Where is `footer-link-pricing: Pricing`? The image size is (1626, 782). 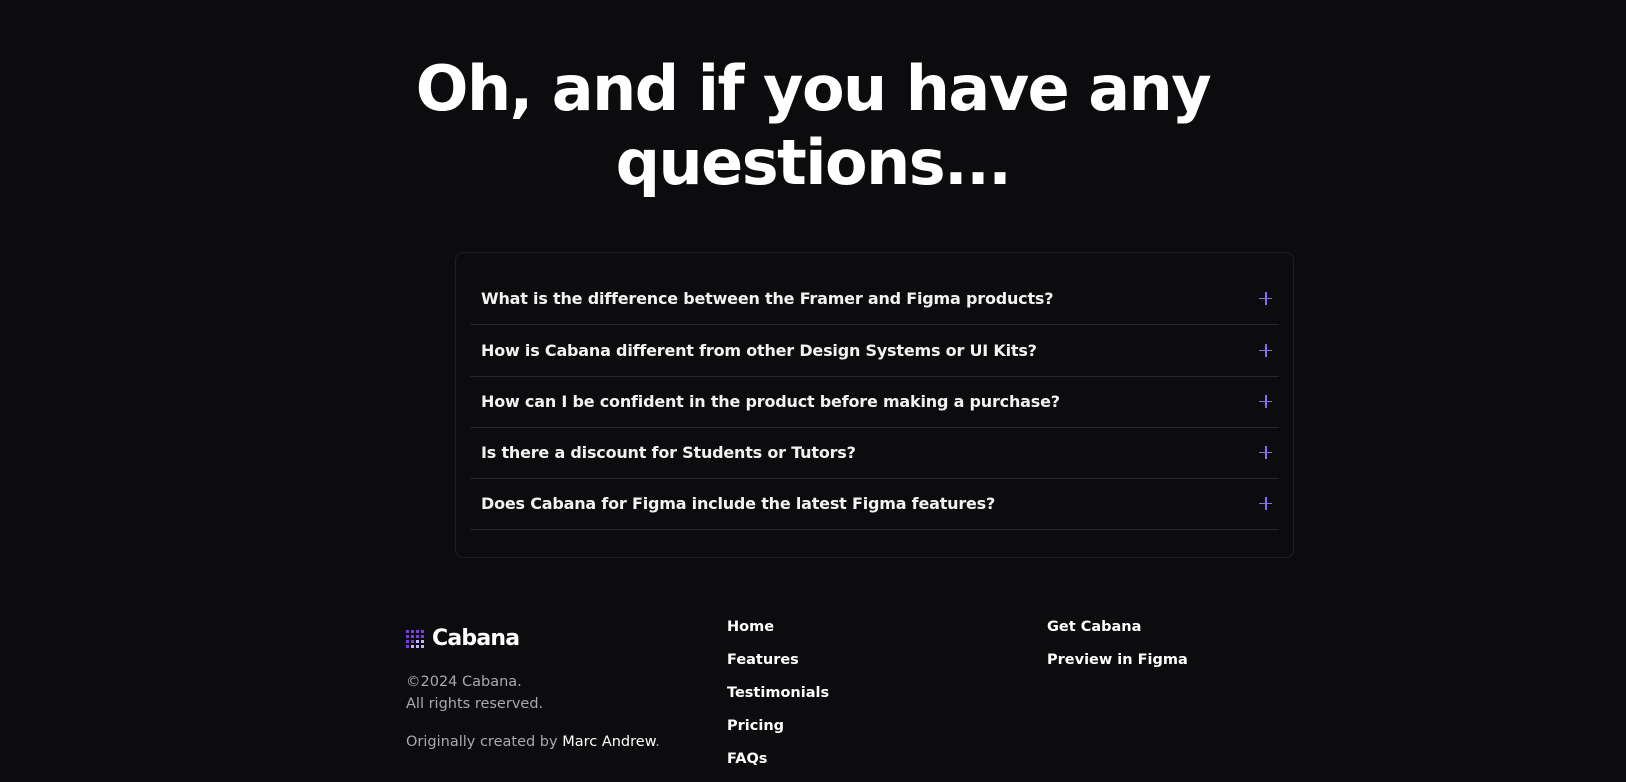 footer-link-pricing: Pricing is located at coordinates (778, 732).